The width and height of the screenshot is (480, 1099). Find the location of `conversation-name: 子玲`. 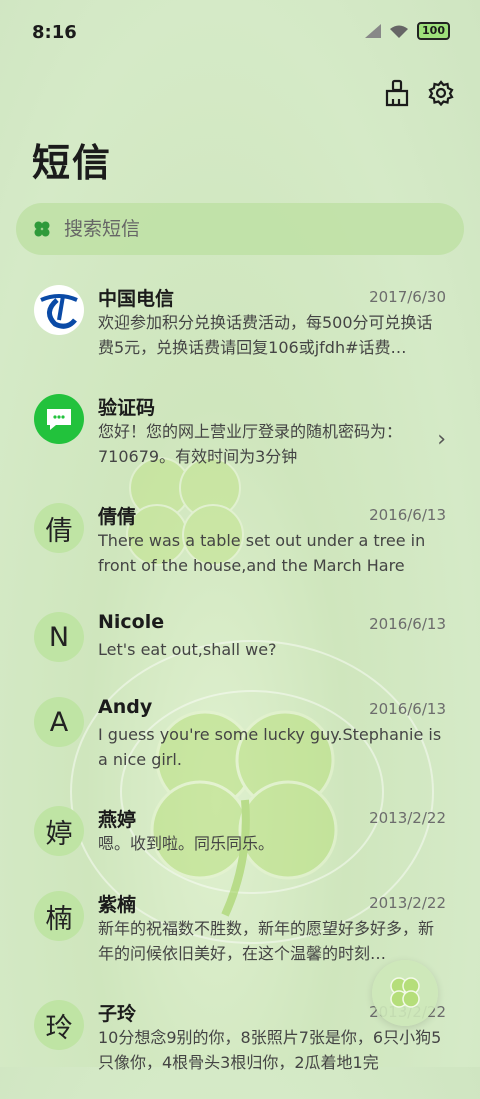

conversation-name: 子玲 is located at coordinates (117, 1014).